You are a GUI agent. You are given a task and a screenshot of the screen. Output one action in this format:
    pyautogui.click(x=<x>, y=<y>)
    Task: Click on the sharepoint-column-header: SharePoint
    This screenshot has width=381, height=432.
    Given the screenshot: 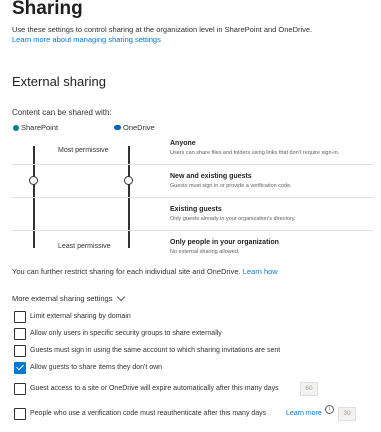 What is the action you would take?
    pyautogui.click(x=35, y=127)
    